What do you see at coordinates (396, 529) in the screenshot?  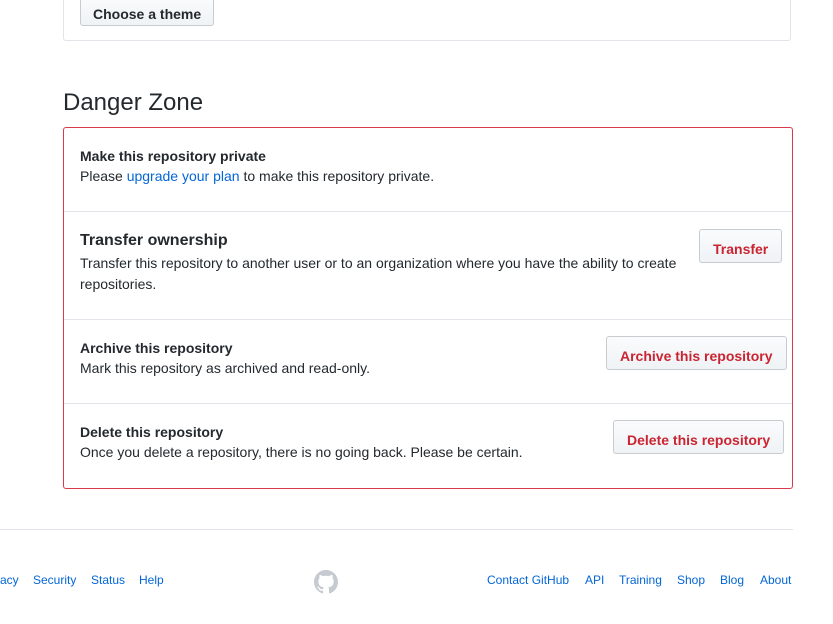 I see `footer-divider` at bounding box center [396, 529].